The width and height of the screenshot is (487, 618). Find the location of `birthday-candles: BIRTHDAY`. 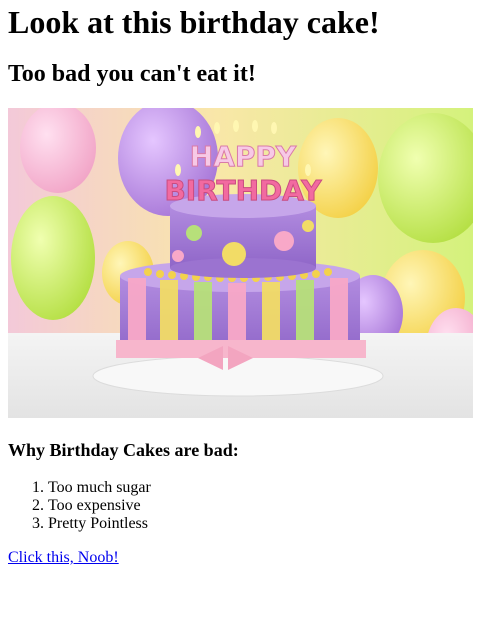

birthday-candles: BIRTHDAY is located at coordinates (243, 190).